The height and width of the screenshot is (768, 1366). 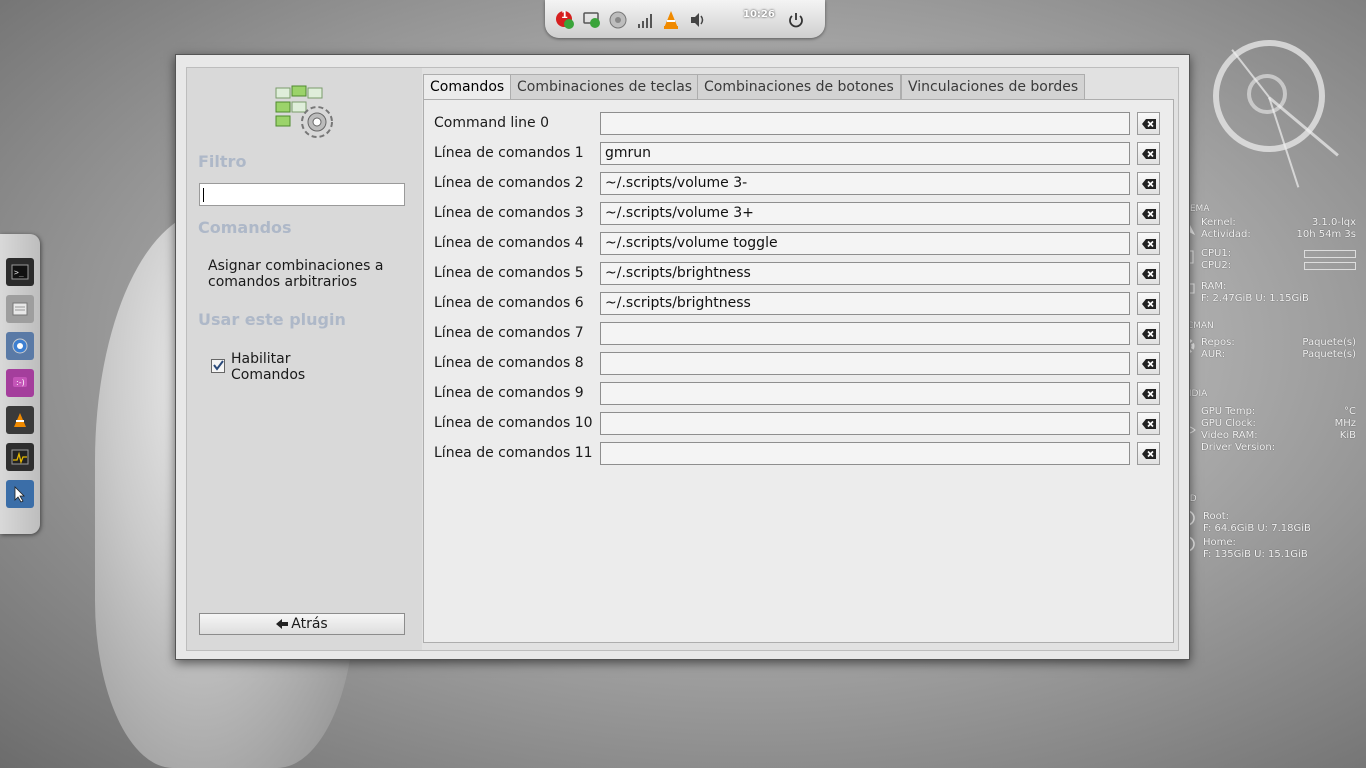 What do you see at coordinates (1218, 342) in the screenshot?
I see `repos-label: Repos:` at bounding box center [1218, 342].